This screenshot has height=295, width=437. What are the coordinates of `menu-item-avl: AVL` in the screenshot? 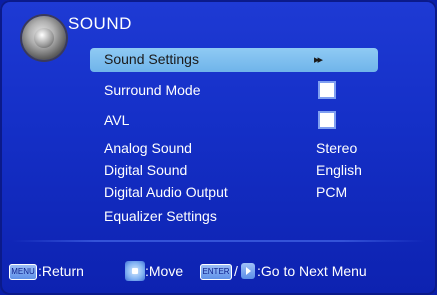 It's located at (234, 121).